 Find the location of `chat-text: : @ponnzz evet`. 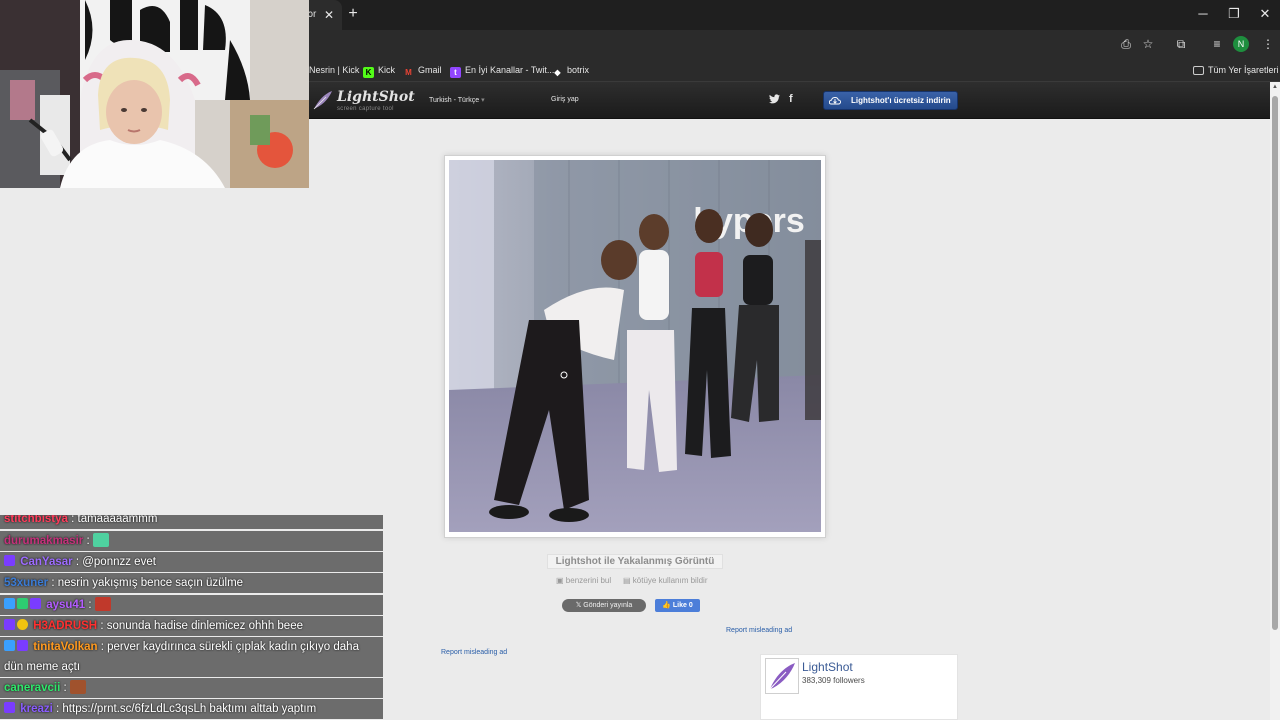

chat-text: : @ponnzz evet is located at coordinates (115, 562).